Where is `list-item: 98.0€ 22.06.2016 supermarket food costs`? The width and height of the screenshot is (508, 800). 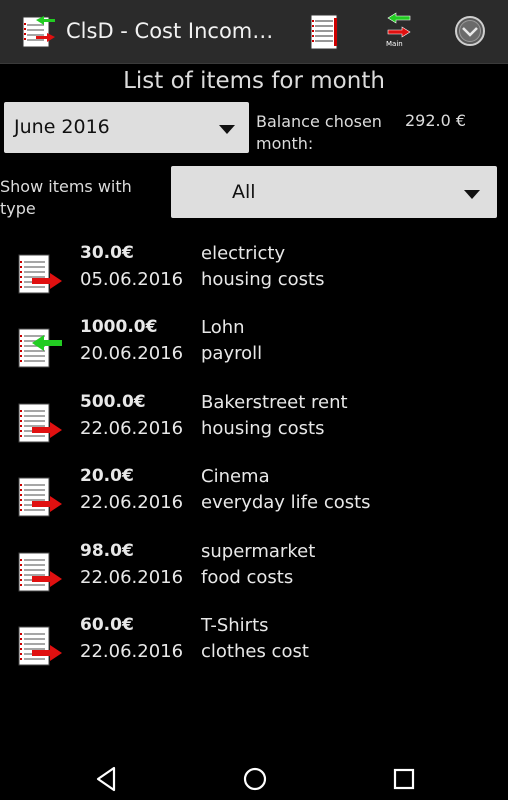 list-item: 98.0€ 22.06.2016 supermarket food costs is located at coordinates (254, 576).